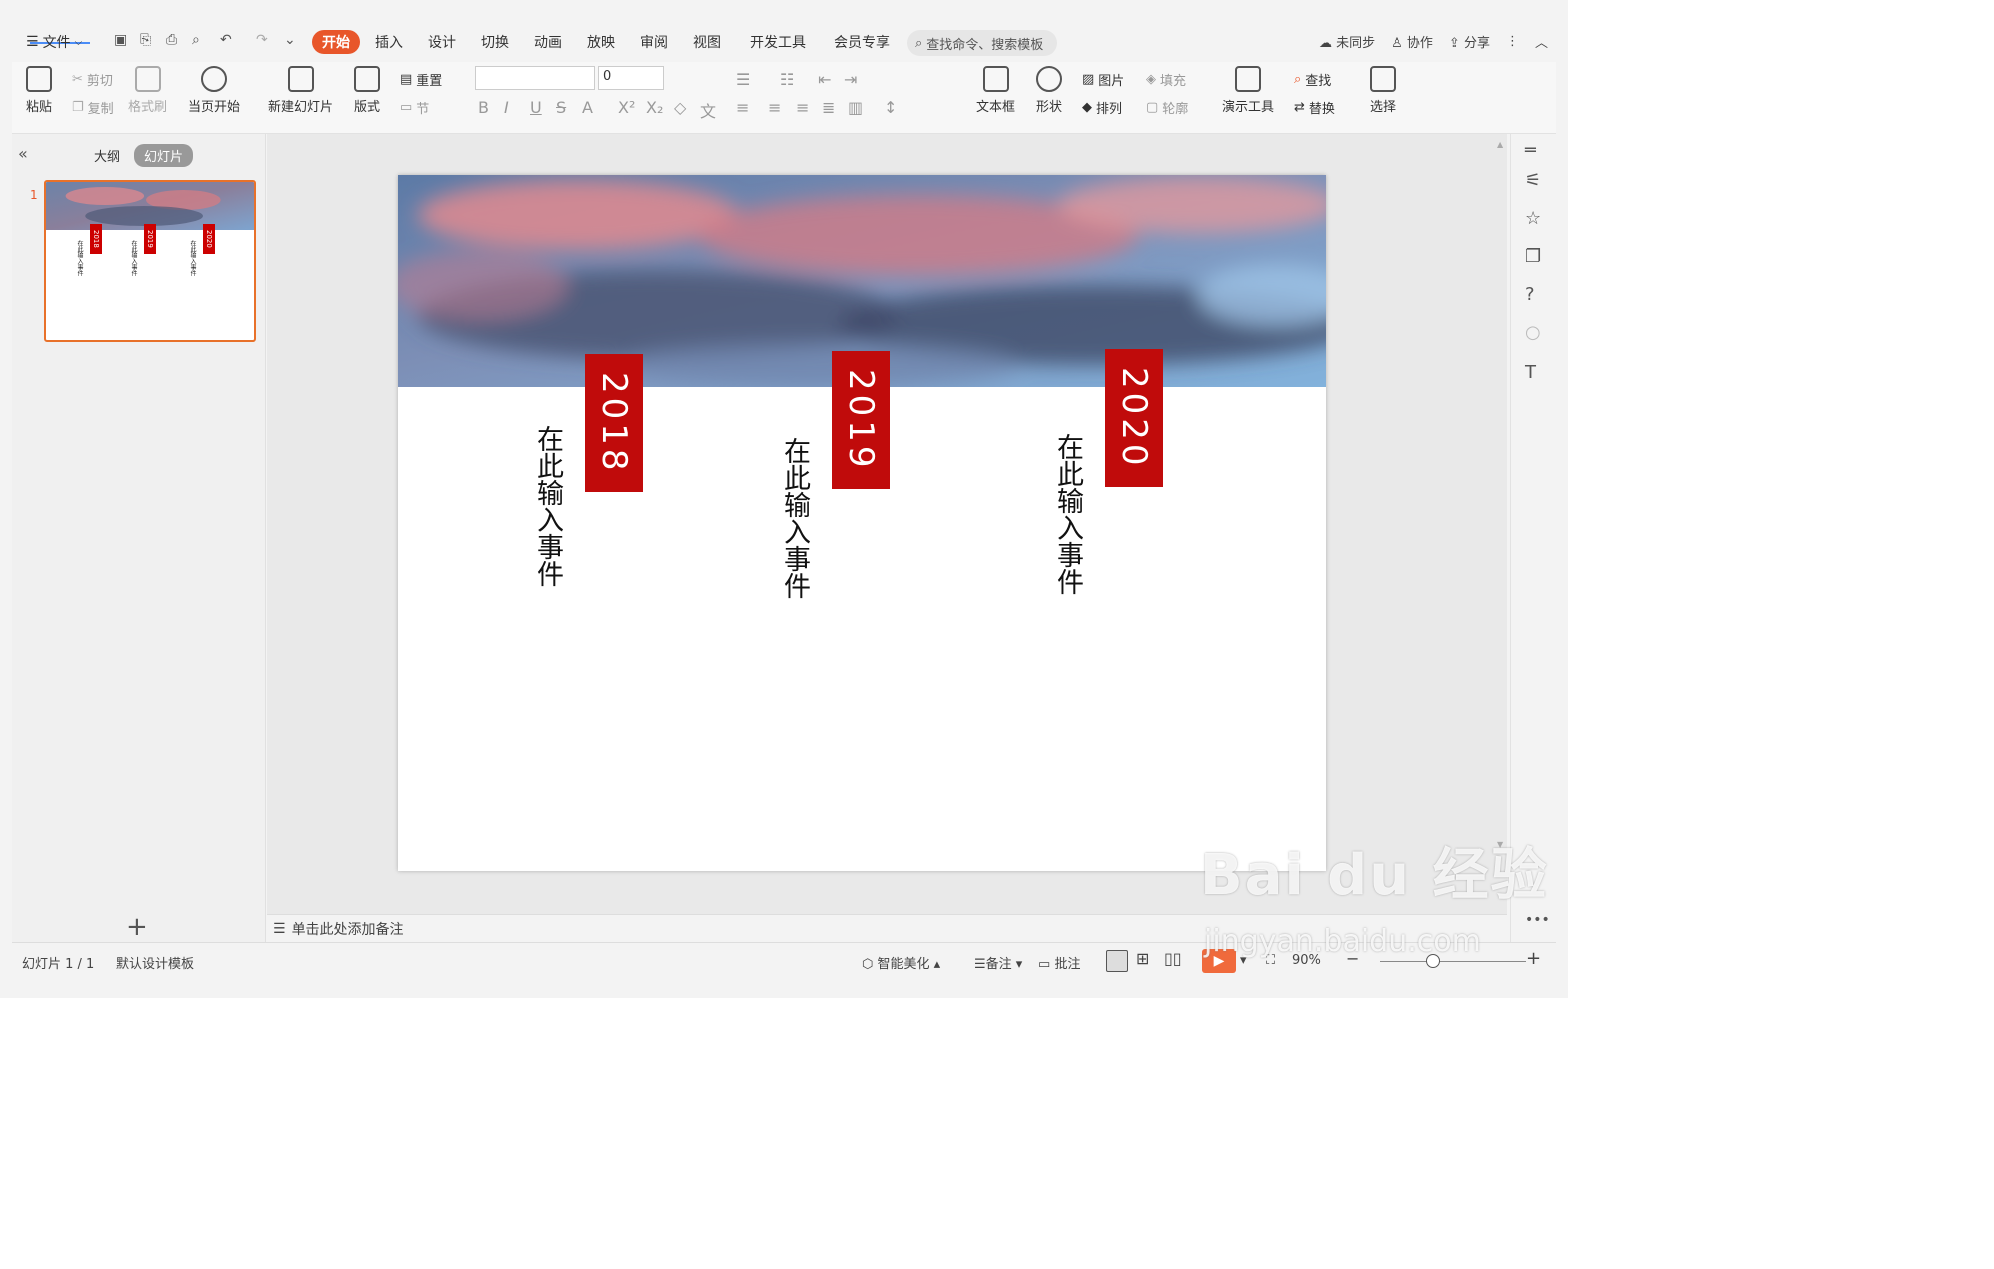 The height and width of the screenshot is (1269, 1994). Describe the element at coordinates (1312, 79) in the screenshot. I see `find-button: ⌕ 查找` at that location.